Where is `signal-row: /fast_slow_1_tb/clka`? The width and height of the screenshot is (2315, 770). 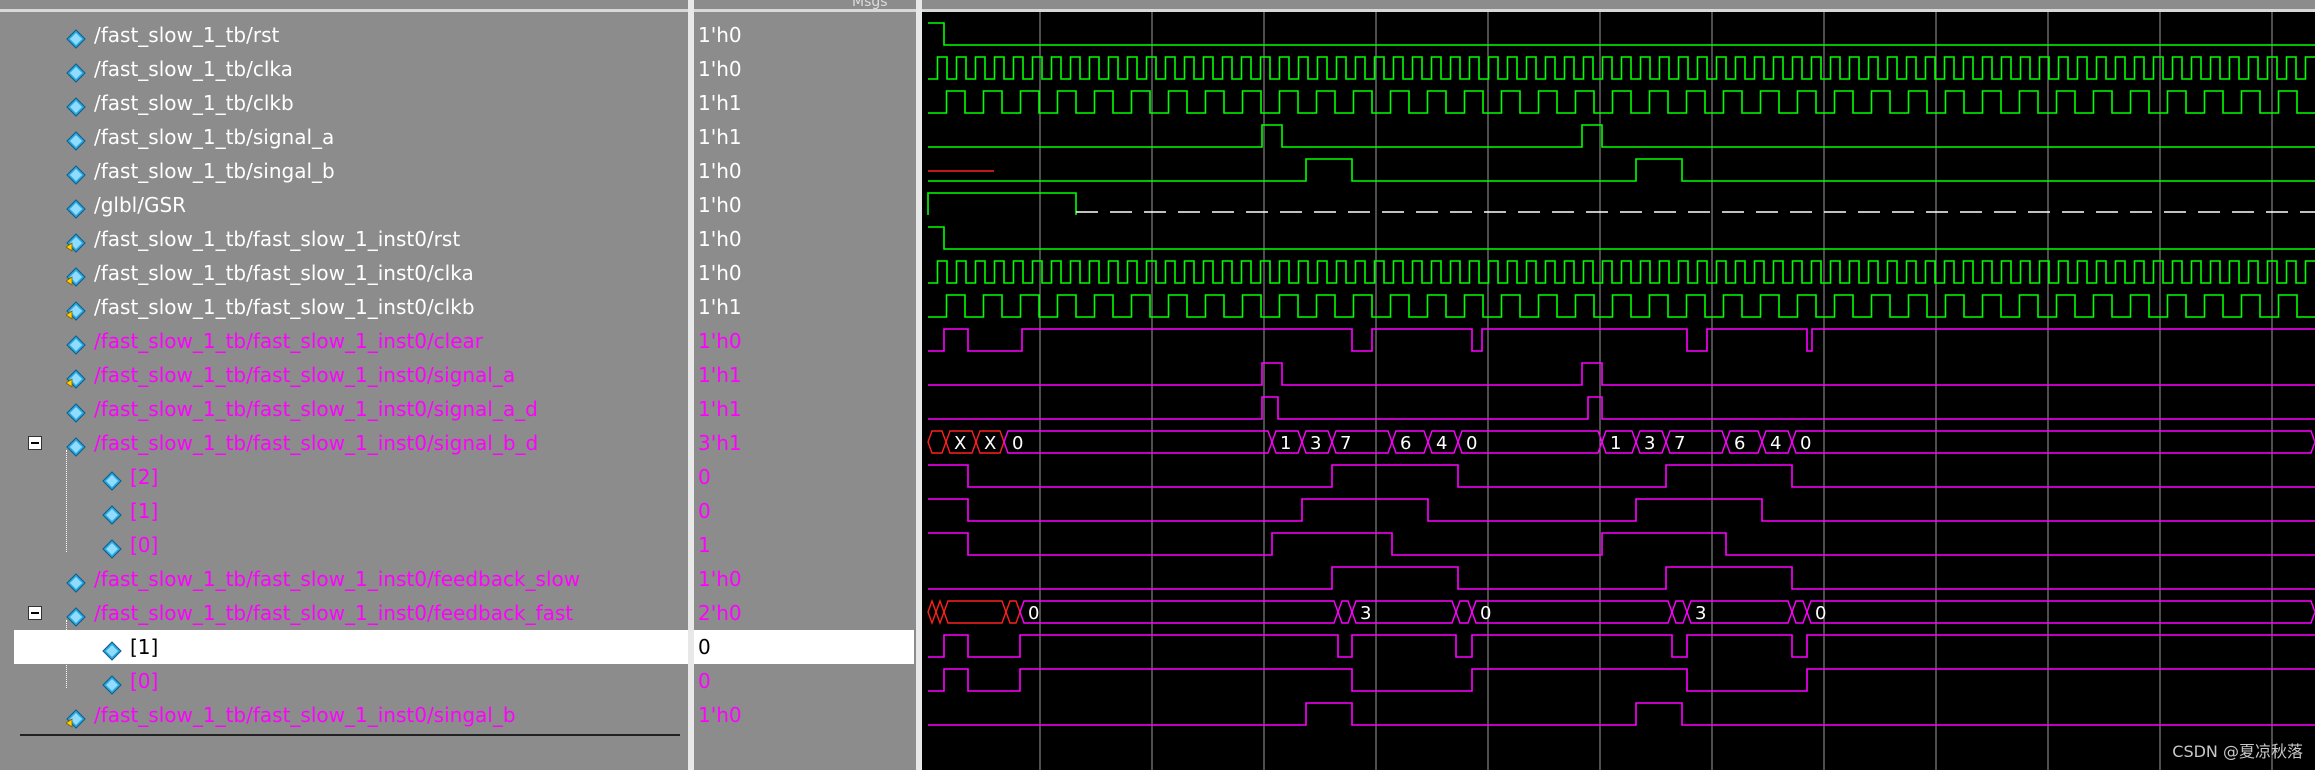
signal-row: /fast_slow_1_tb/clka is located at coordinates (351, 69).